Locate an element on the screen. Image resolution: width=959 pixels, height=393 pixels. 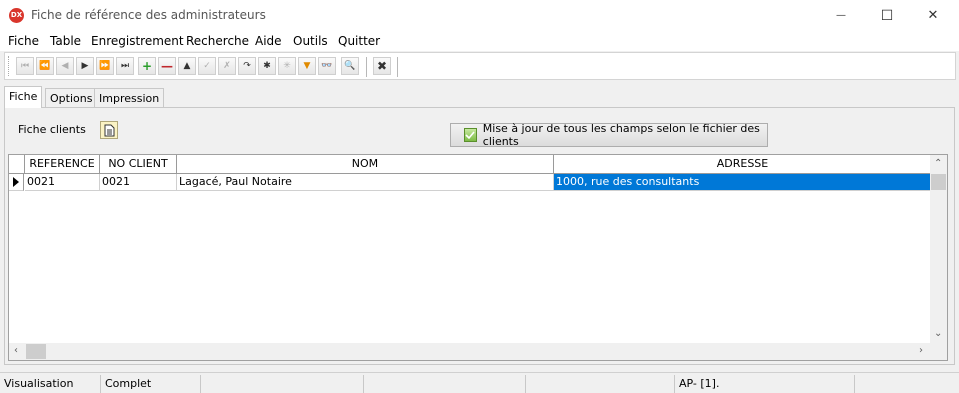
scroll-left-icon: ‹ is located at coordinates (16, 351).